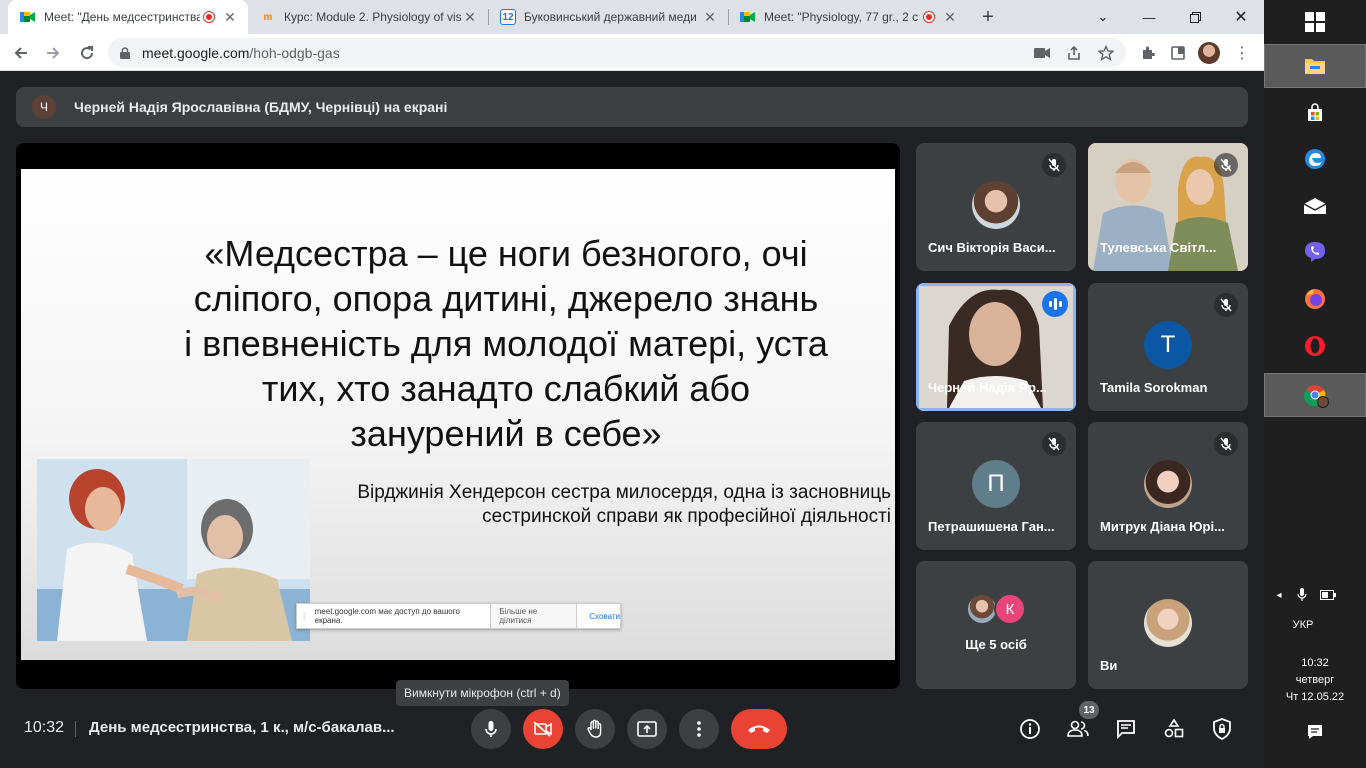 This screenshot has height=768, width=1366. Describe the element at coordinates (1106, 53) in the screenshot. I see `bookmark-star-icon` at that location.